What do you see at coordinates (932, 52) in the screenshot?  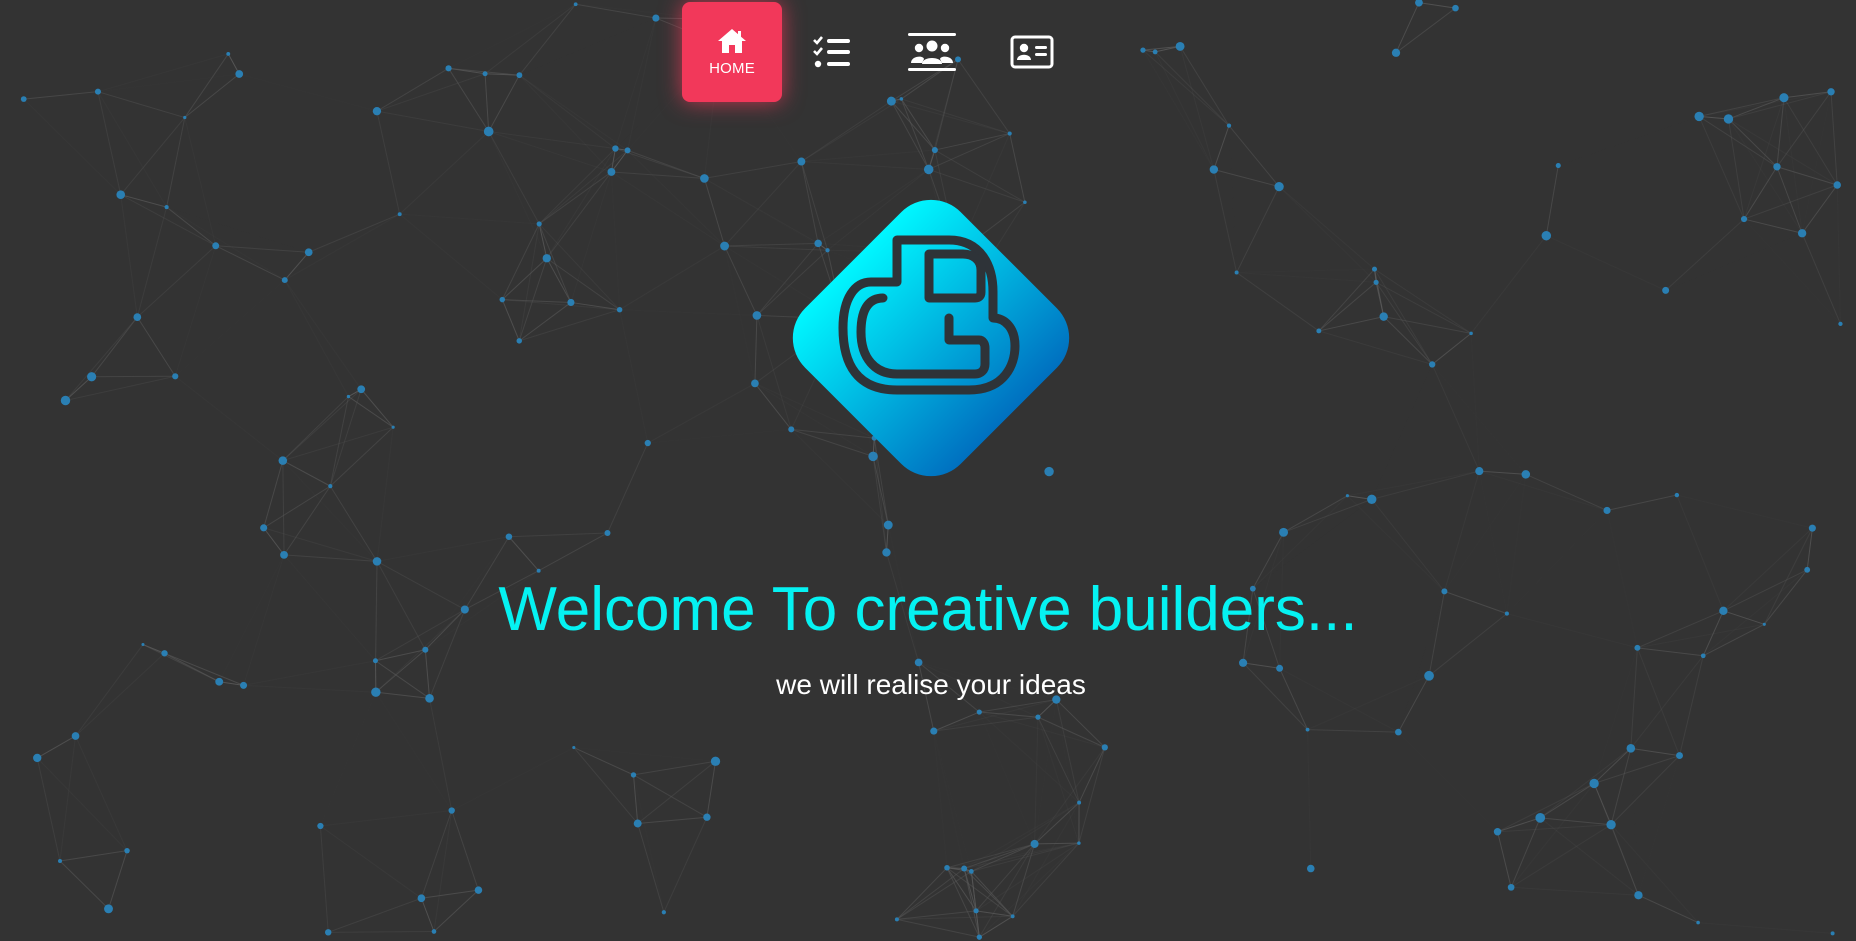 I see `nav-team-button` at bounding box center [932, 52].